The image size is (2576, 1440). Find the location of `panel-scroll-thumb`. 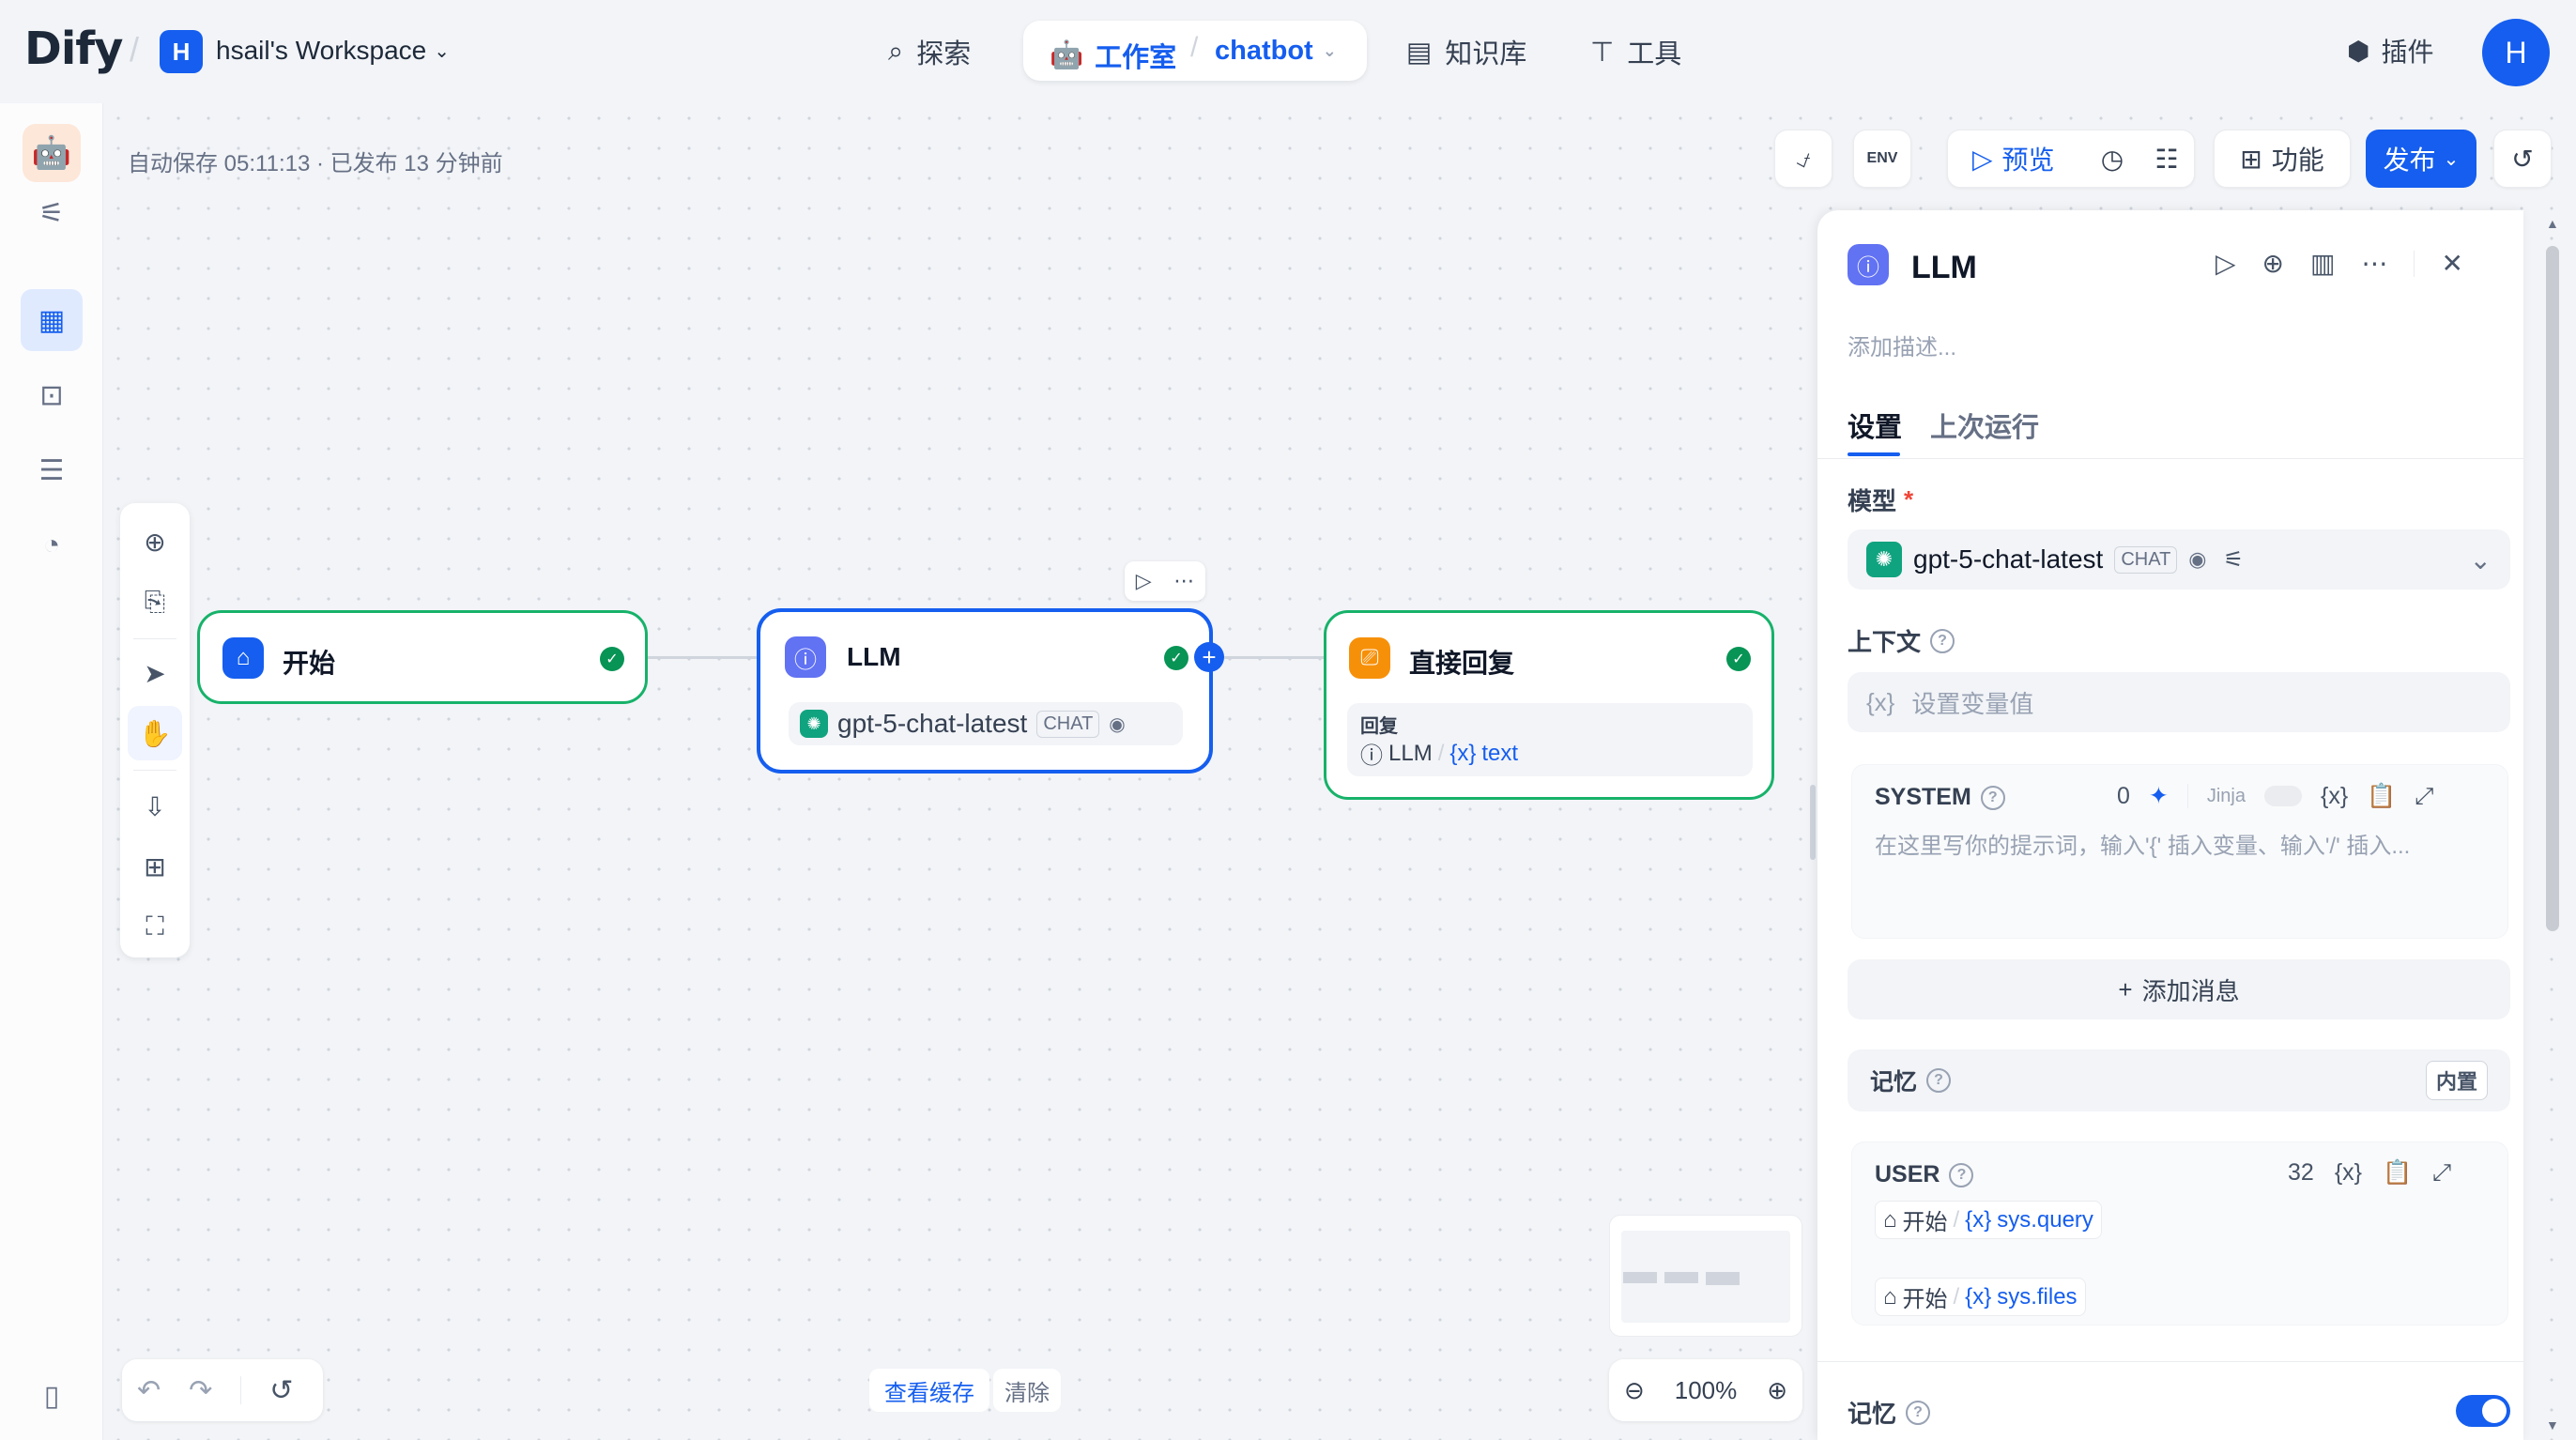

panel-scroll-thumb is located at coordinates (2553, 588).